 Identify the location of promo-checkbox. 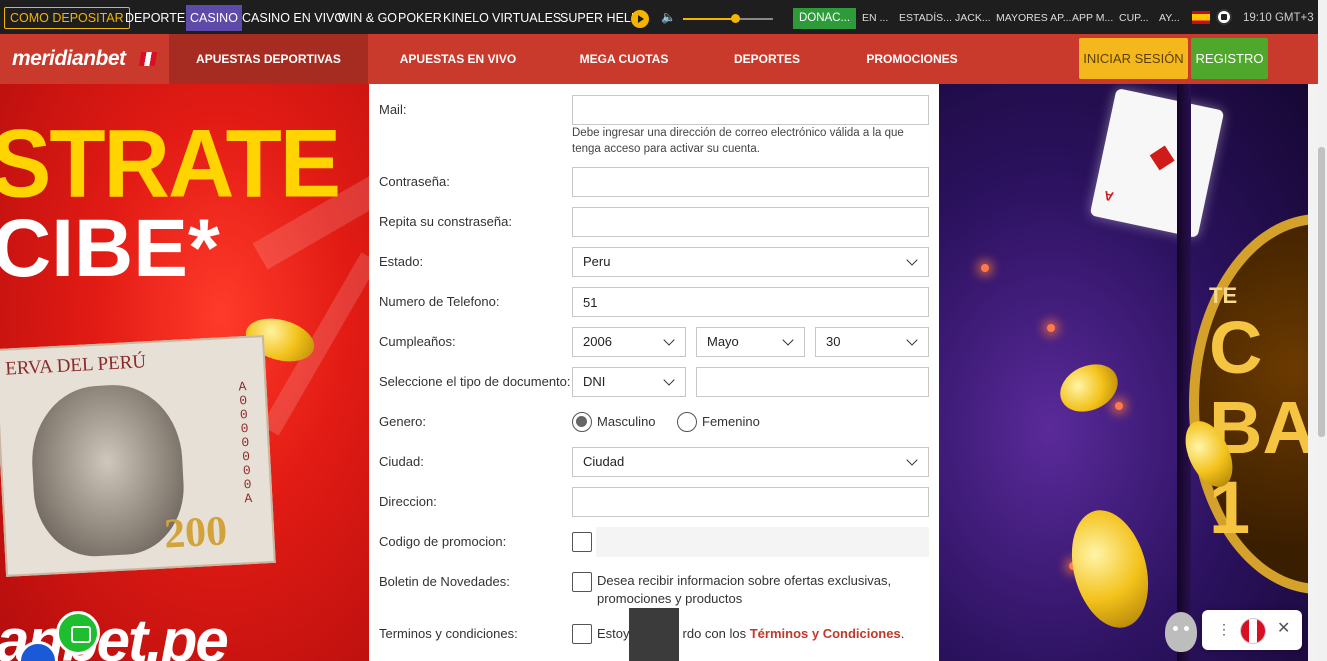
(582, 542).